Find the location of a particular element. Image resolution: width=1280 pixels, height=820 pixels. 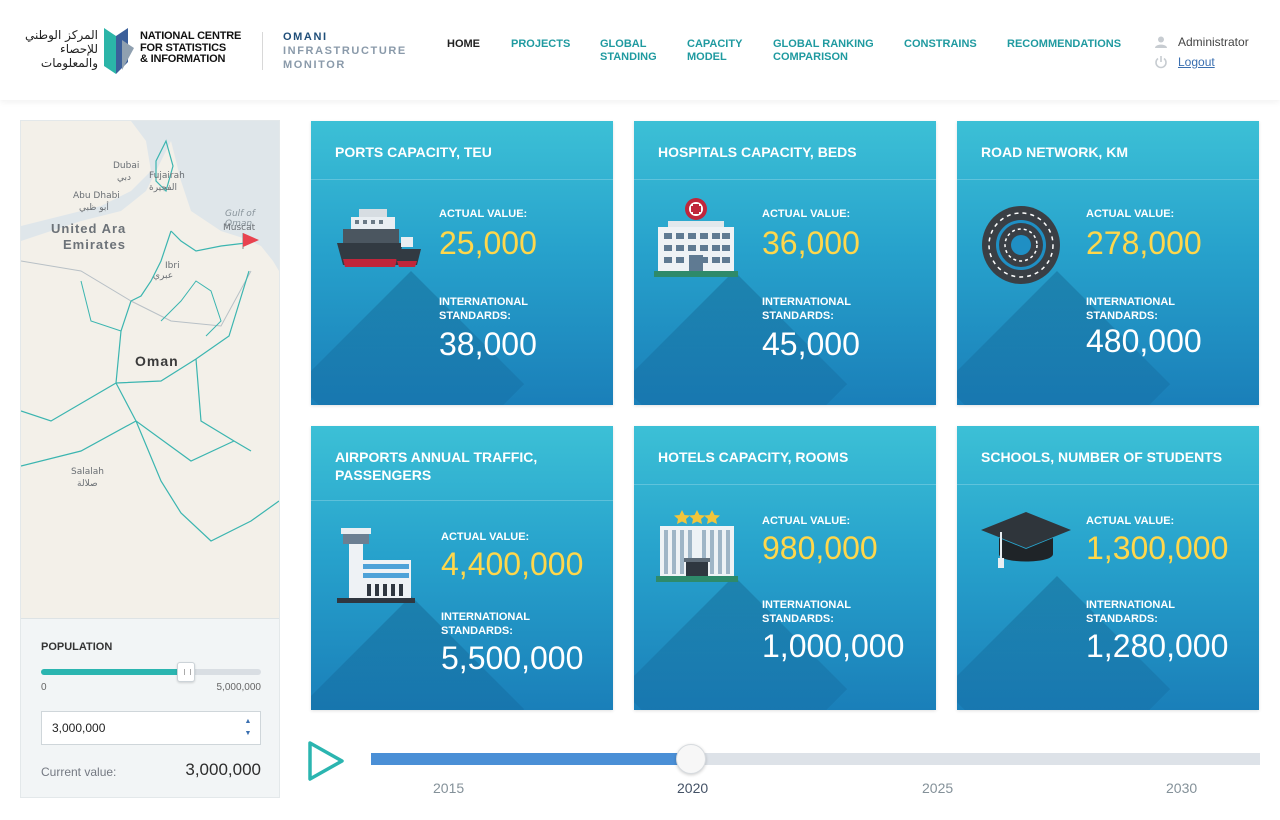

map-label-uae-line-1: United Ara is located at coordinates (89, 228).